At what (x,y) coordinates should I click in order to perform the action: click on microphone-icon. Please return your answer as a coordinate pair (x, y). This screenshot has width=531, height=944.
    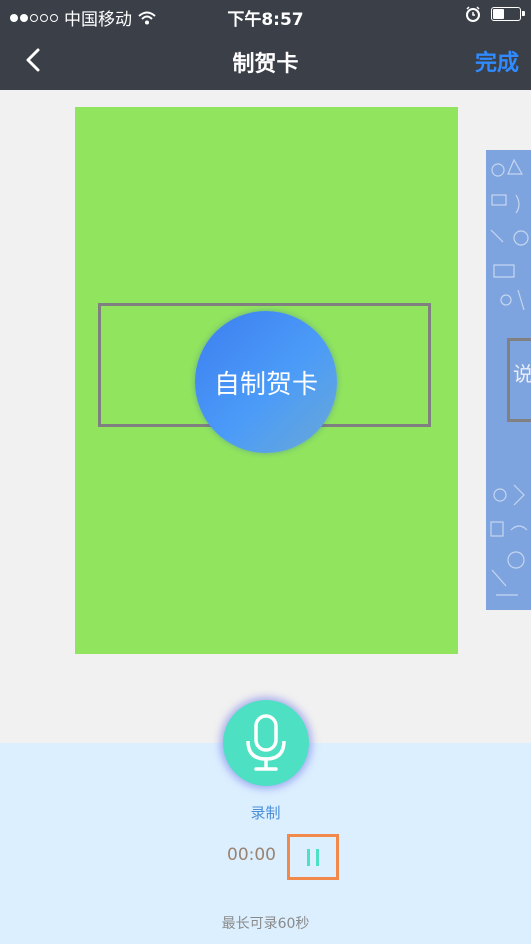
    Looking at the image, I should click on (266, 742).